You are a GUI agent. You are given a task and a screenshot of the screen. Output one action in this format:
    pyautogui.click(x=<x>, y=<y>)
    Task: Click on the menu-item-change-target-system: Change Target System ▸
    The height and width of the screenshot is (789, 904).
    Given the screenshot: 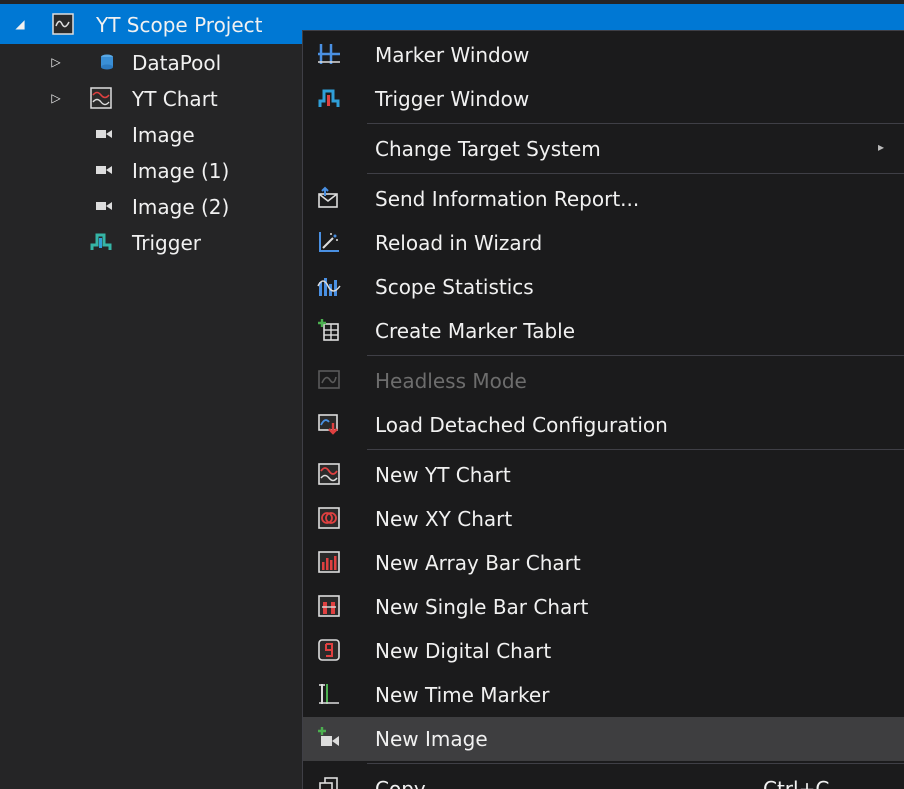 What is the action you would take?
    pyautogui.click(x=603, y=149)
    